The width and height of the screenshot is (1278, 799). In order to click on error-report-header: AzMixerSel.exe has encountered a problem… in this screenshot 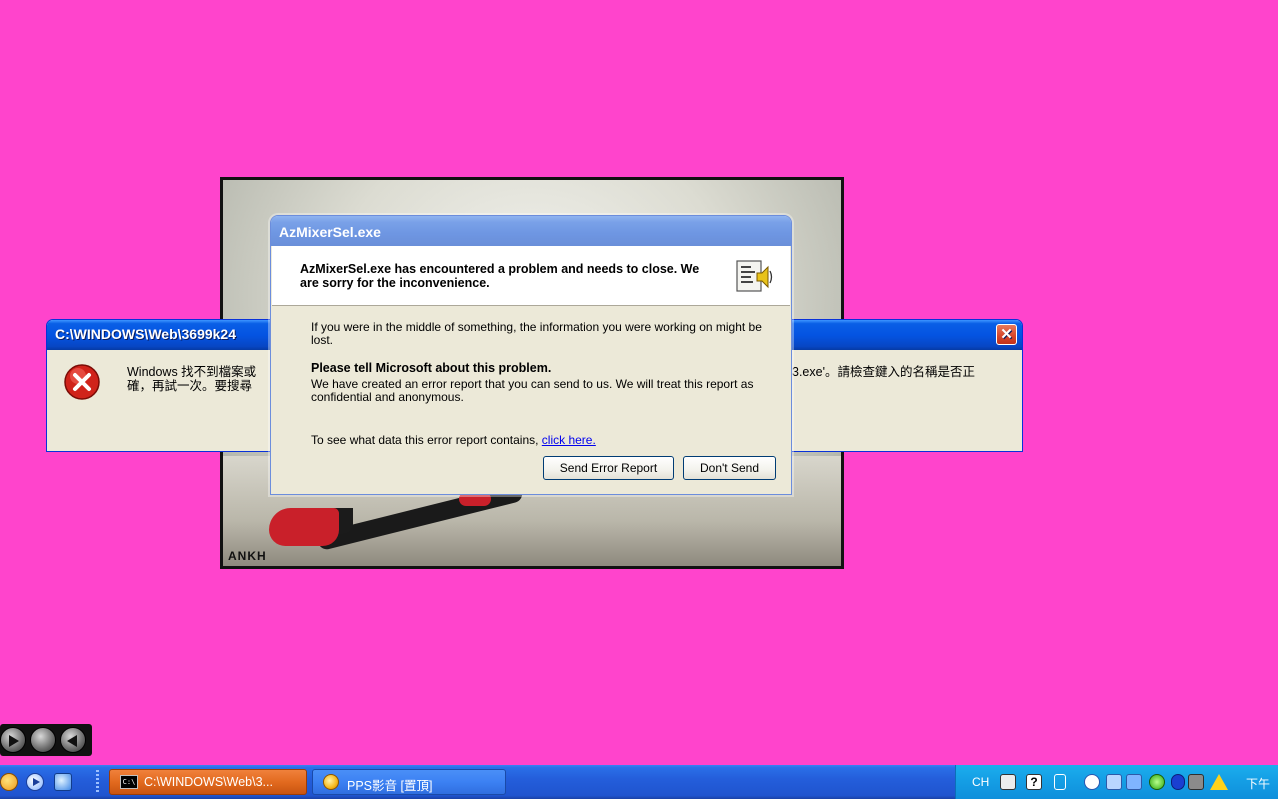, I will do `click(531, 276)`.